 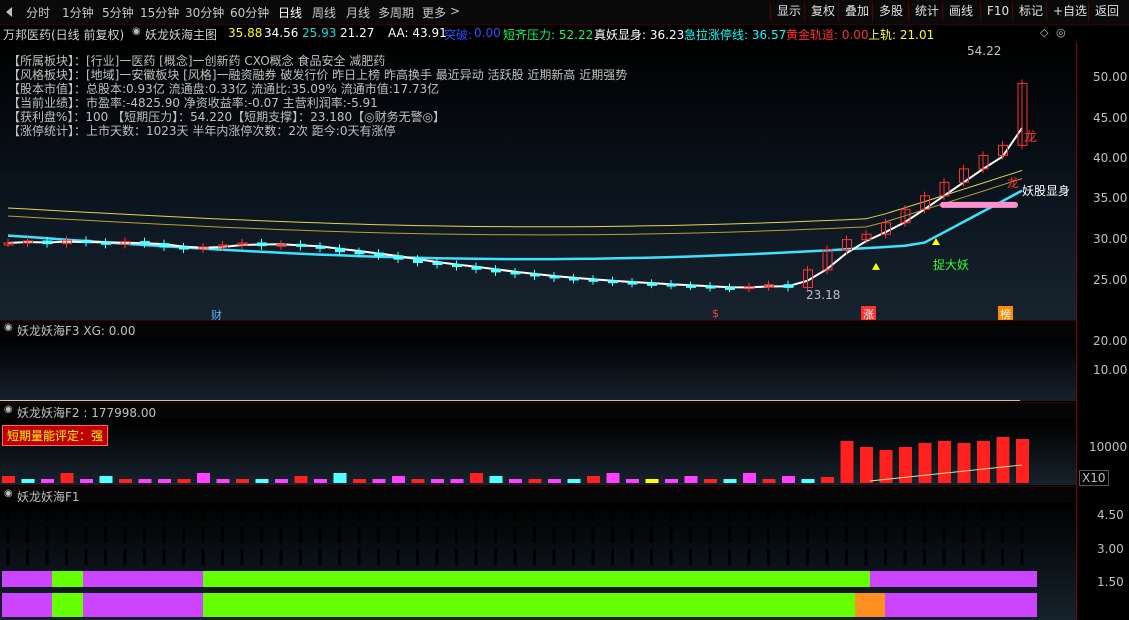 What do you see at coordinates (822, 11) in the screenshot?
I see `adjust-button: 复权` at bounding box center [822, 11].